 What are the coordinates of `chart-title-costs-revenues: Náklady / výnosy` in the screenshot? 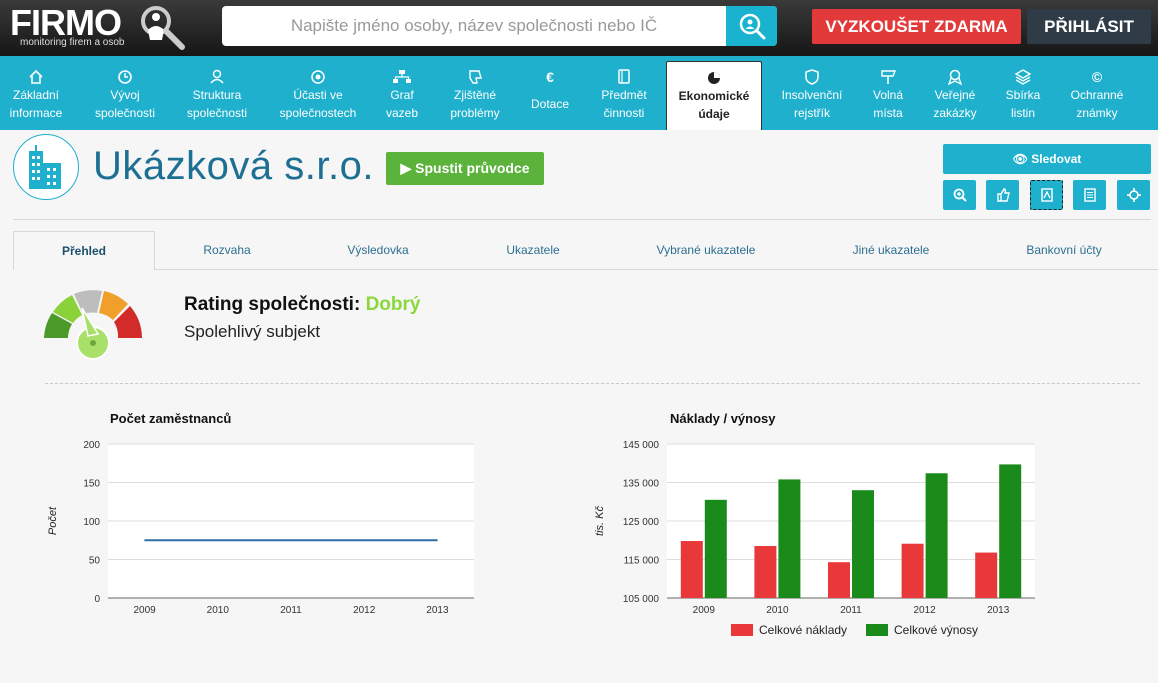 It's located at (723, 418).